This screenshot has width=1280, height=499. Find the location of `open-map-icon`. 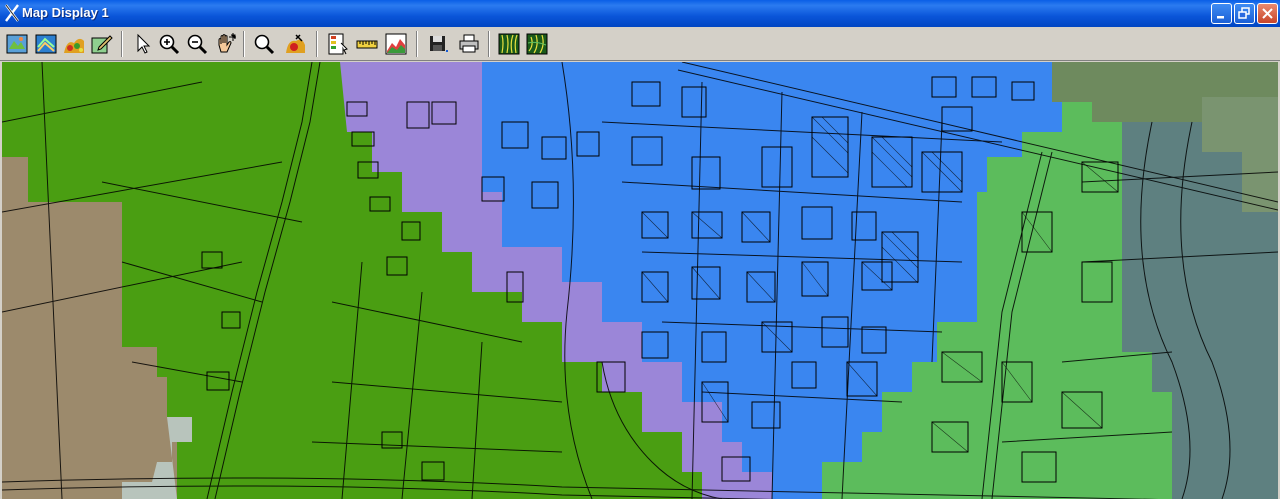

open-map-icon is located at coordinates (17, 44).